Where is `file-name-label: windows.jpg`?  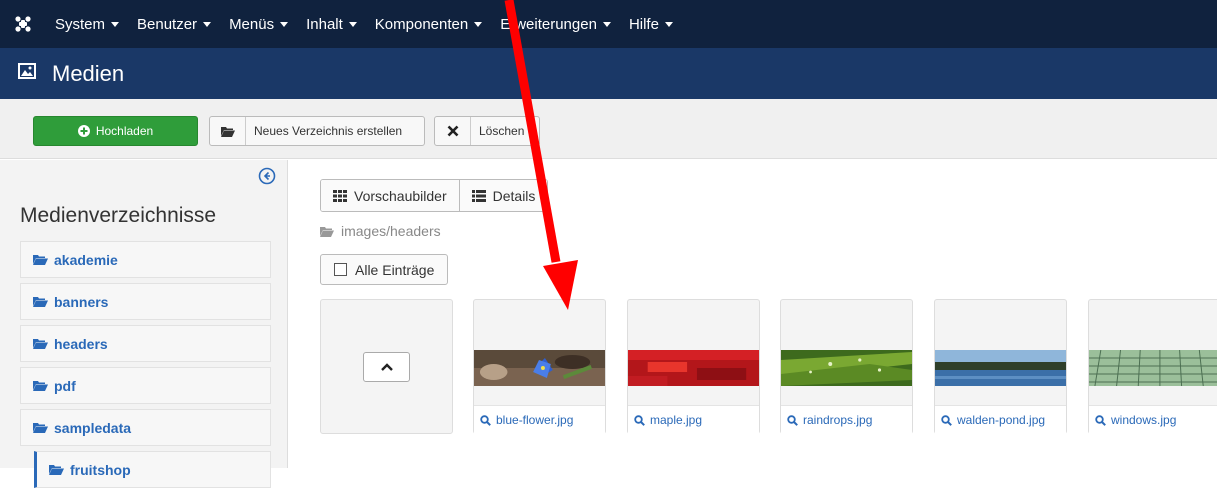
file-name-label: windows.jpg is located at coordinates (1144, 420).